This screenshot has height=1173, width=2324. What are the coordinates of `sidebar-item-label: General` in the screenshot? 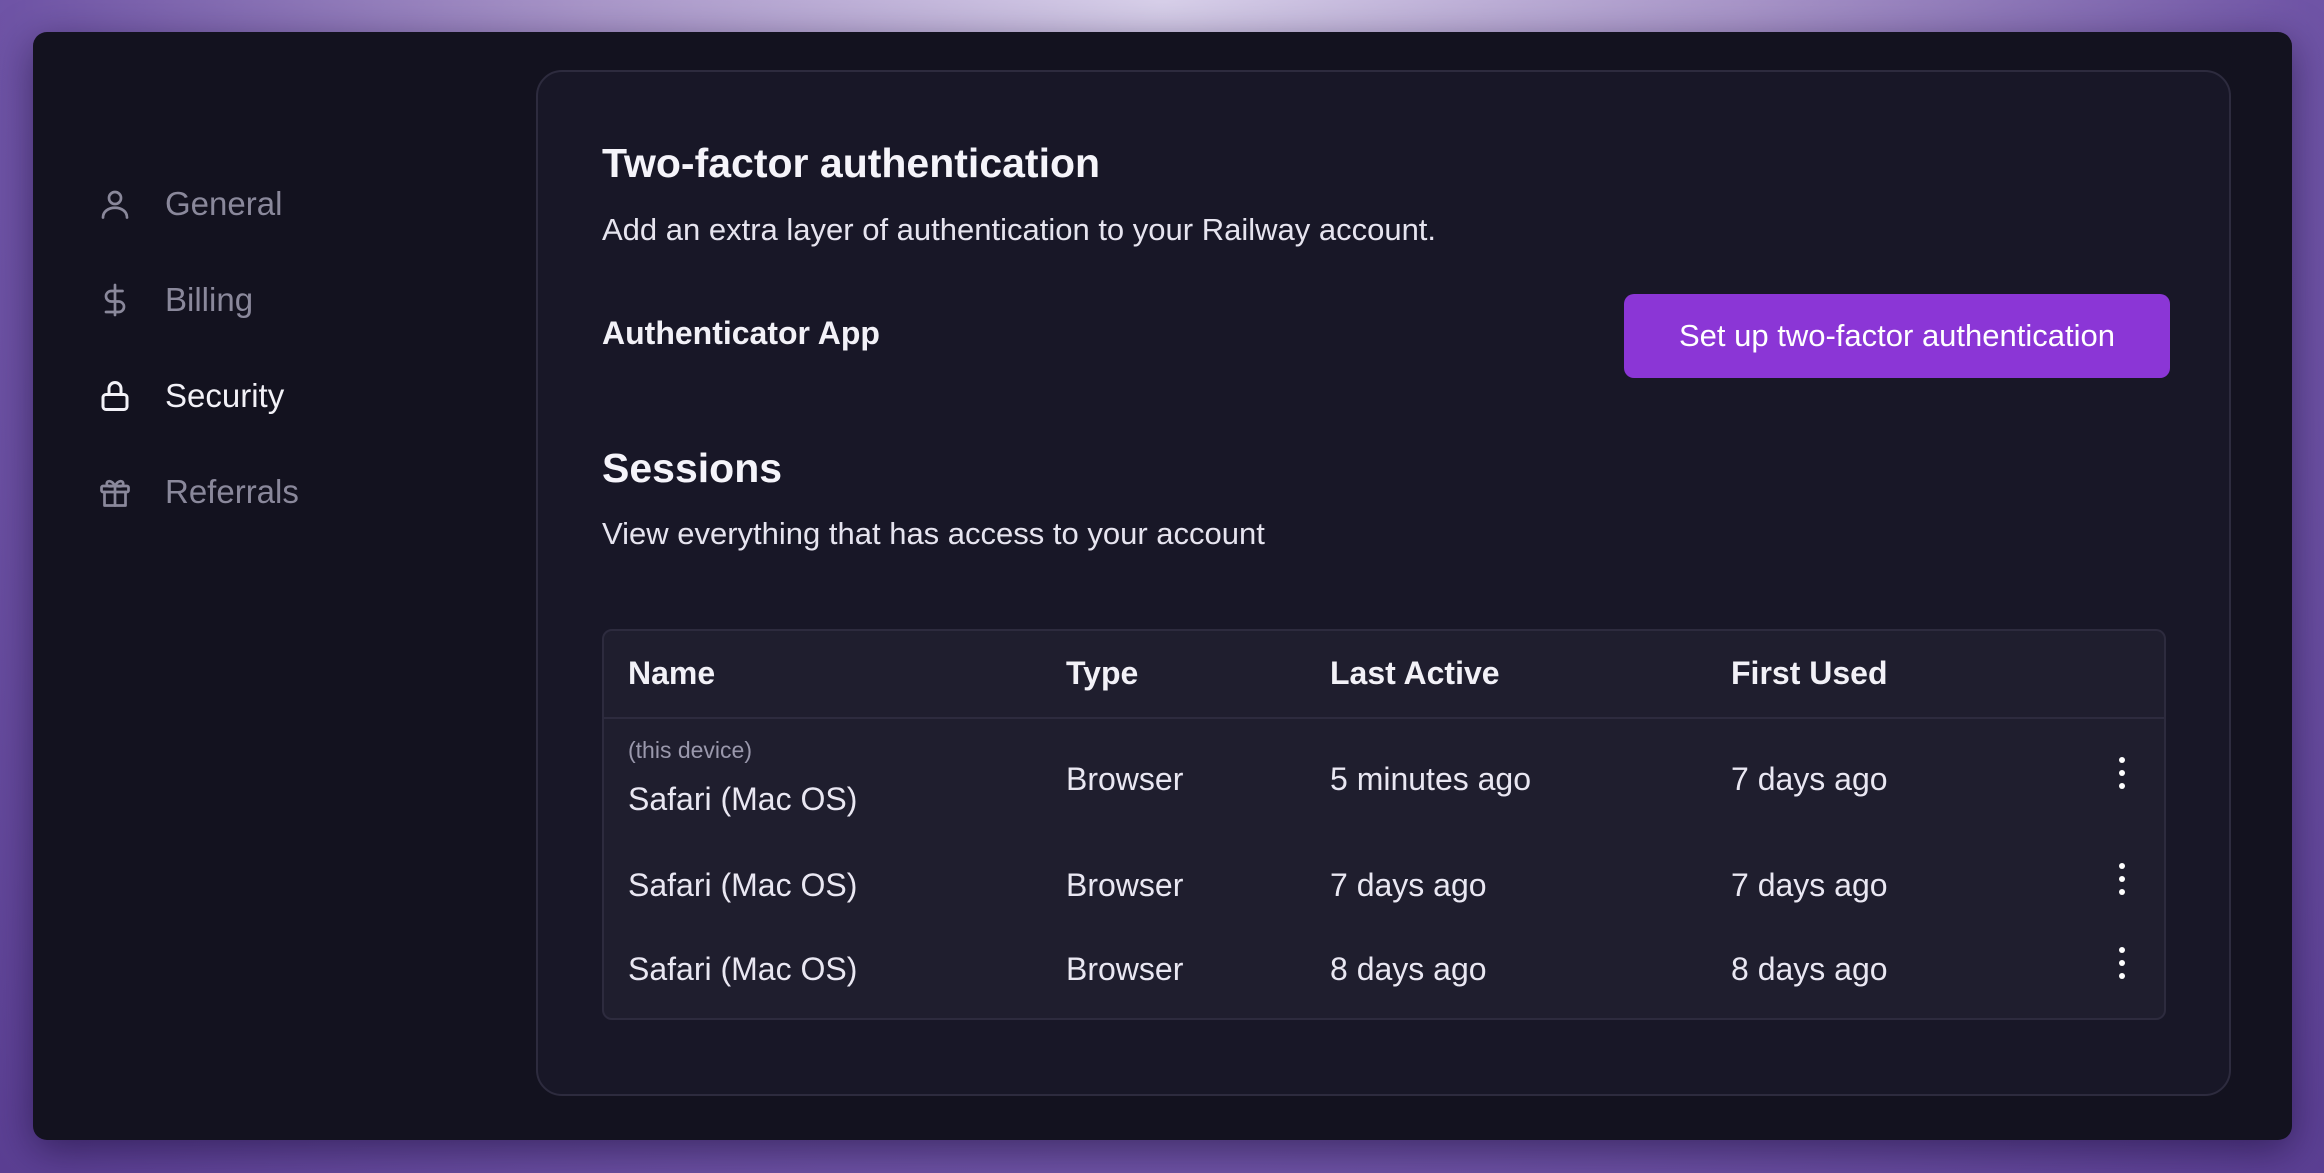 It's located at (224, 203).